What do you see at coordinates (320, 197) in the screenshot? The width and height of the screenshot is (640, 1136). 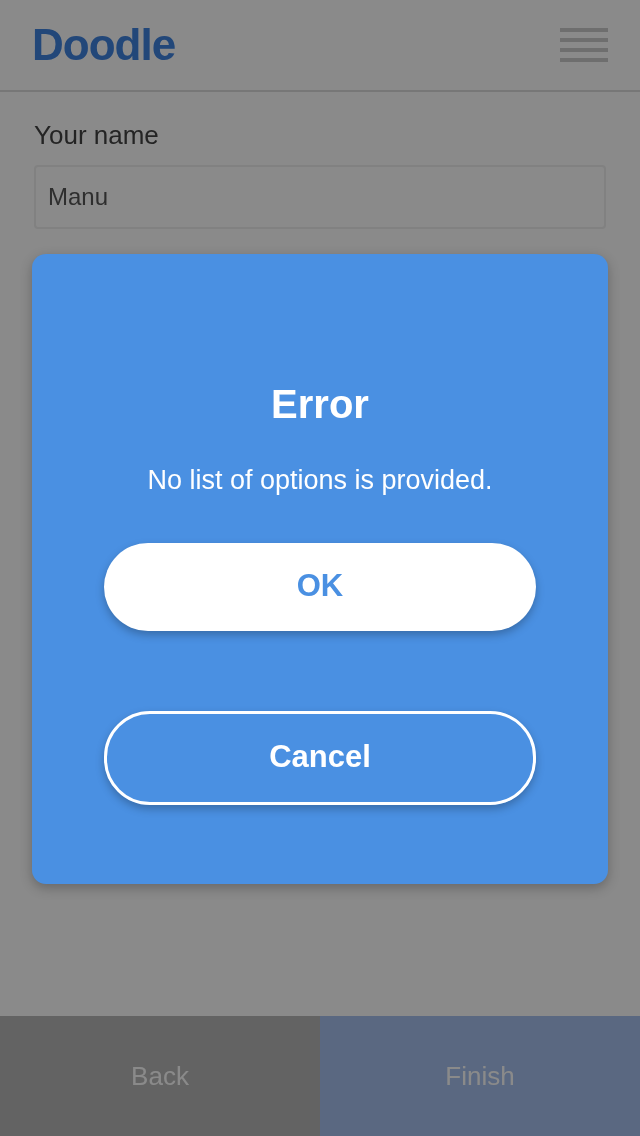 I see `name-field: Manu` at bounding box center [320, 197].